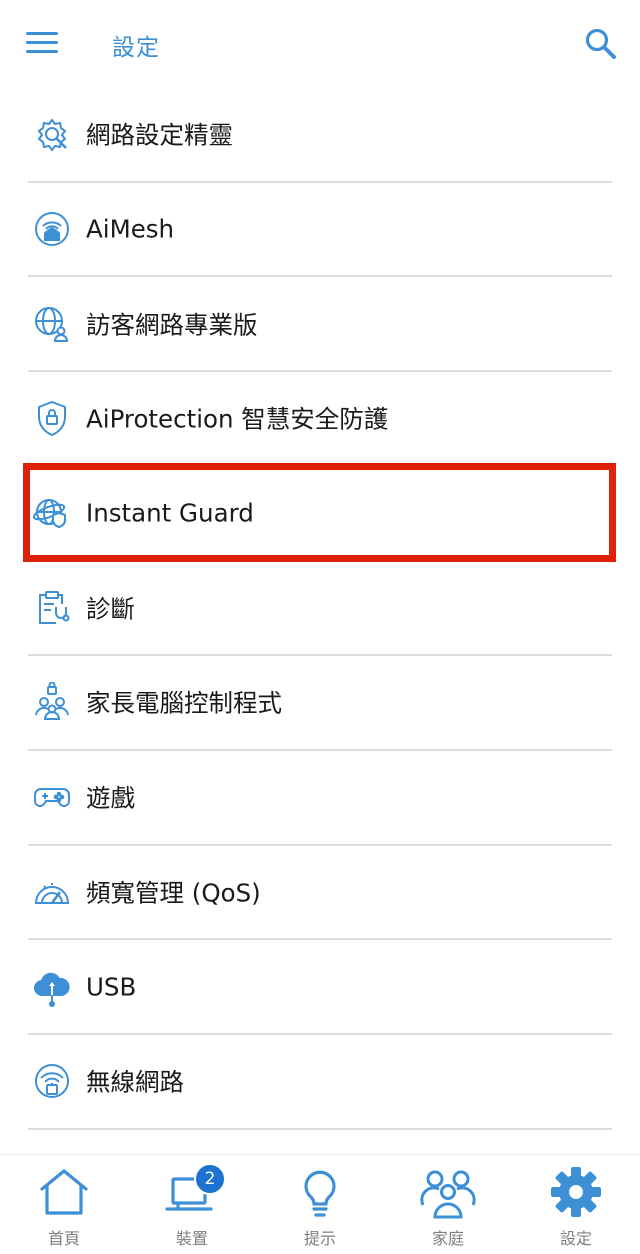 Image resolution: width=640 pixels, height=1254 pixels. Describe the element at coordinates (184, 703) in the screenshot. I see `settings-item-label: 家長電腦控制程式` at that location.